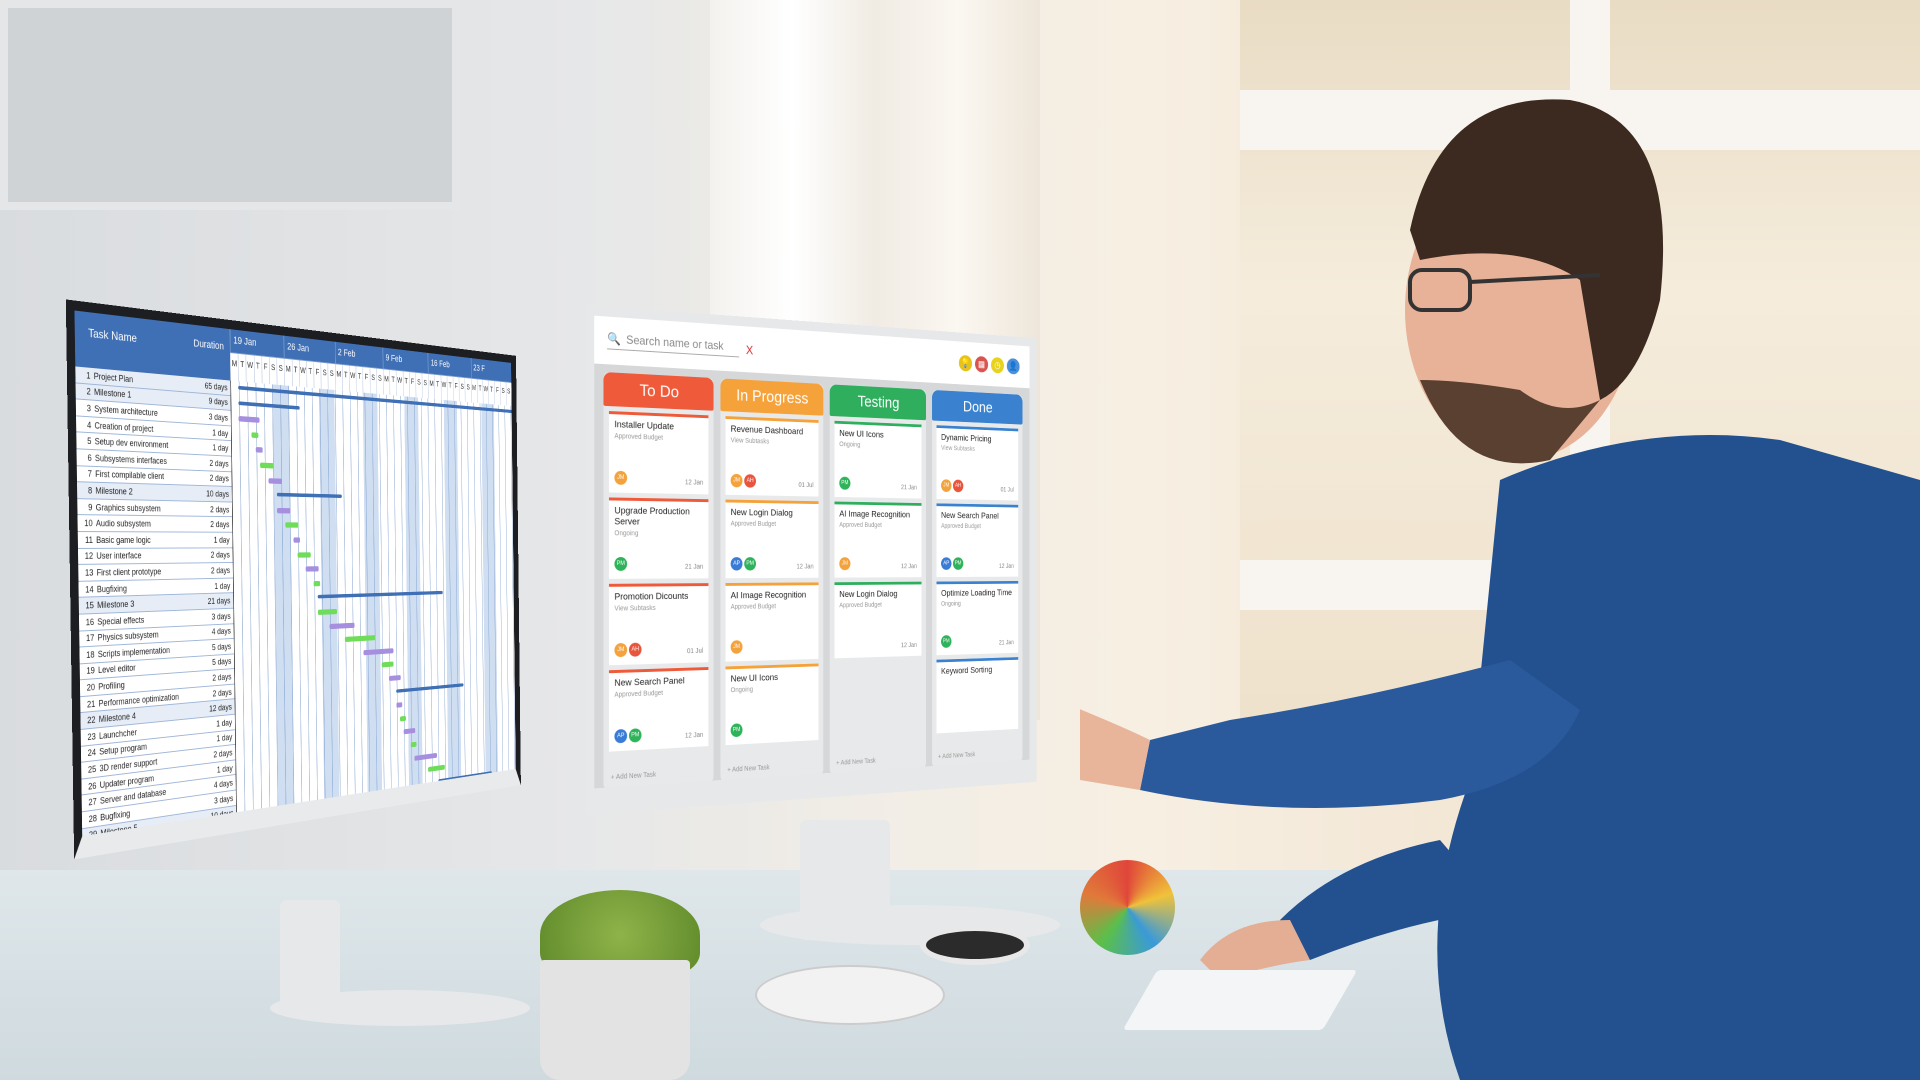  Describe the element at coordinates (967, 671) in the screenshot. I see `card-title: Keyword Sorting` at that location.